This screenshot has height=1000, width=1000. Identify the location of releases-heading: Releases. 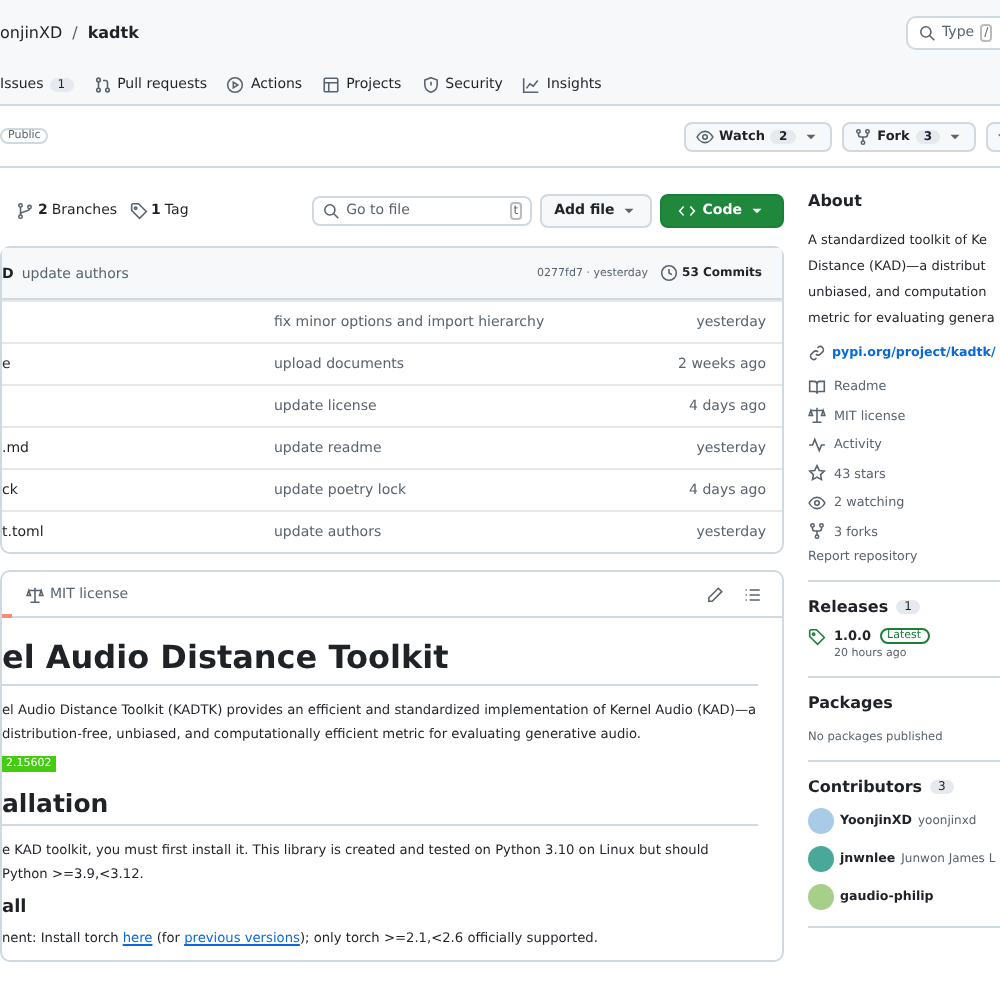
(848, 607).